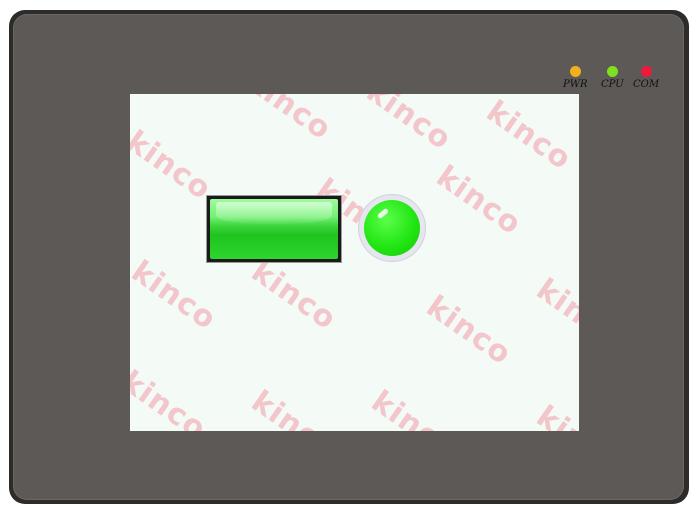  I want to click on pwr-led-label: PWR, so click(575, 84).